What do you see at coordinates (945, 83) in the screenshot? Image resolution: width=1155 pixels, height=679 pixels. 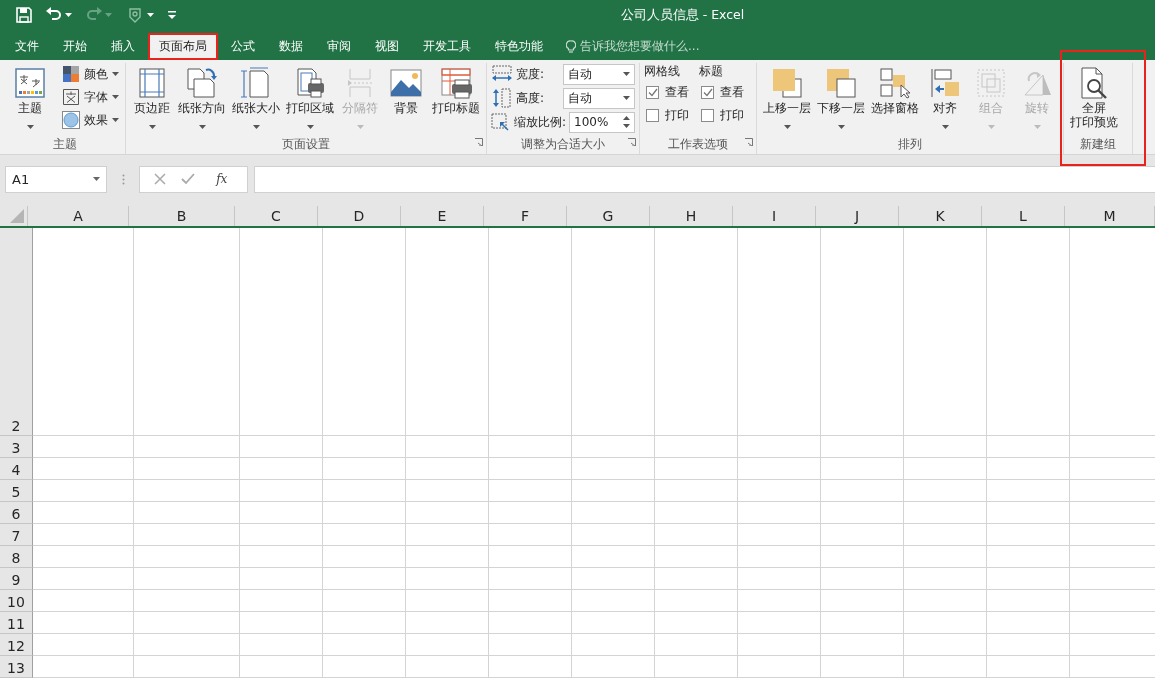 I see `align-icon` at bounding box center [945, 83].